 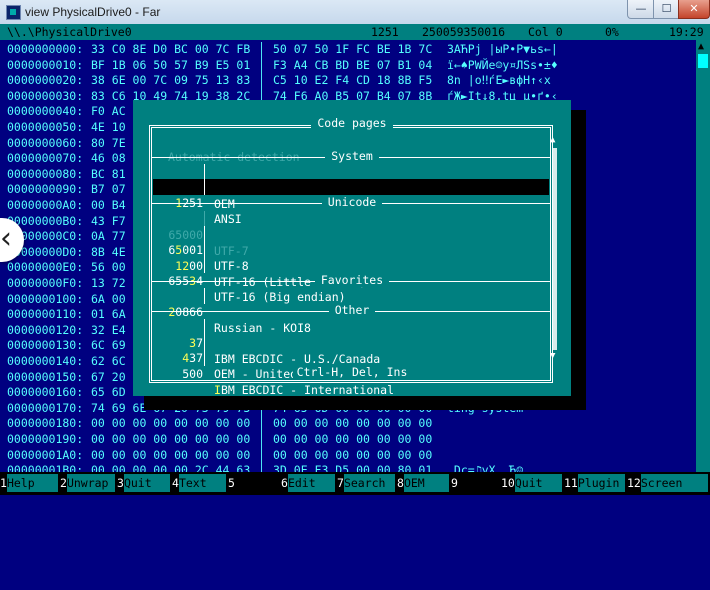 What do you see at coordinates (594, 483) in the screenshot?
I see `fkey-11: 11Plugin` at bounding box center [594, 483].